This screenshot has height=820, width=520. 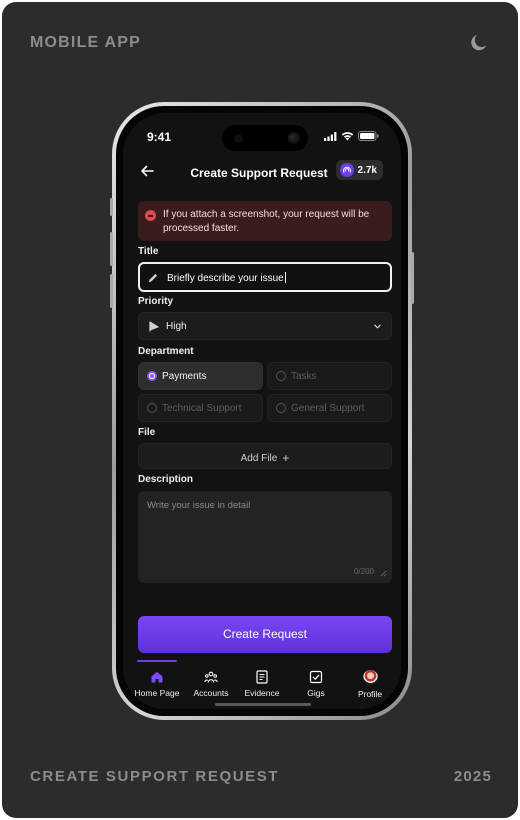 I want to click on add-file-button: Add File +, so click(x=265, y=456).